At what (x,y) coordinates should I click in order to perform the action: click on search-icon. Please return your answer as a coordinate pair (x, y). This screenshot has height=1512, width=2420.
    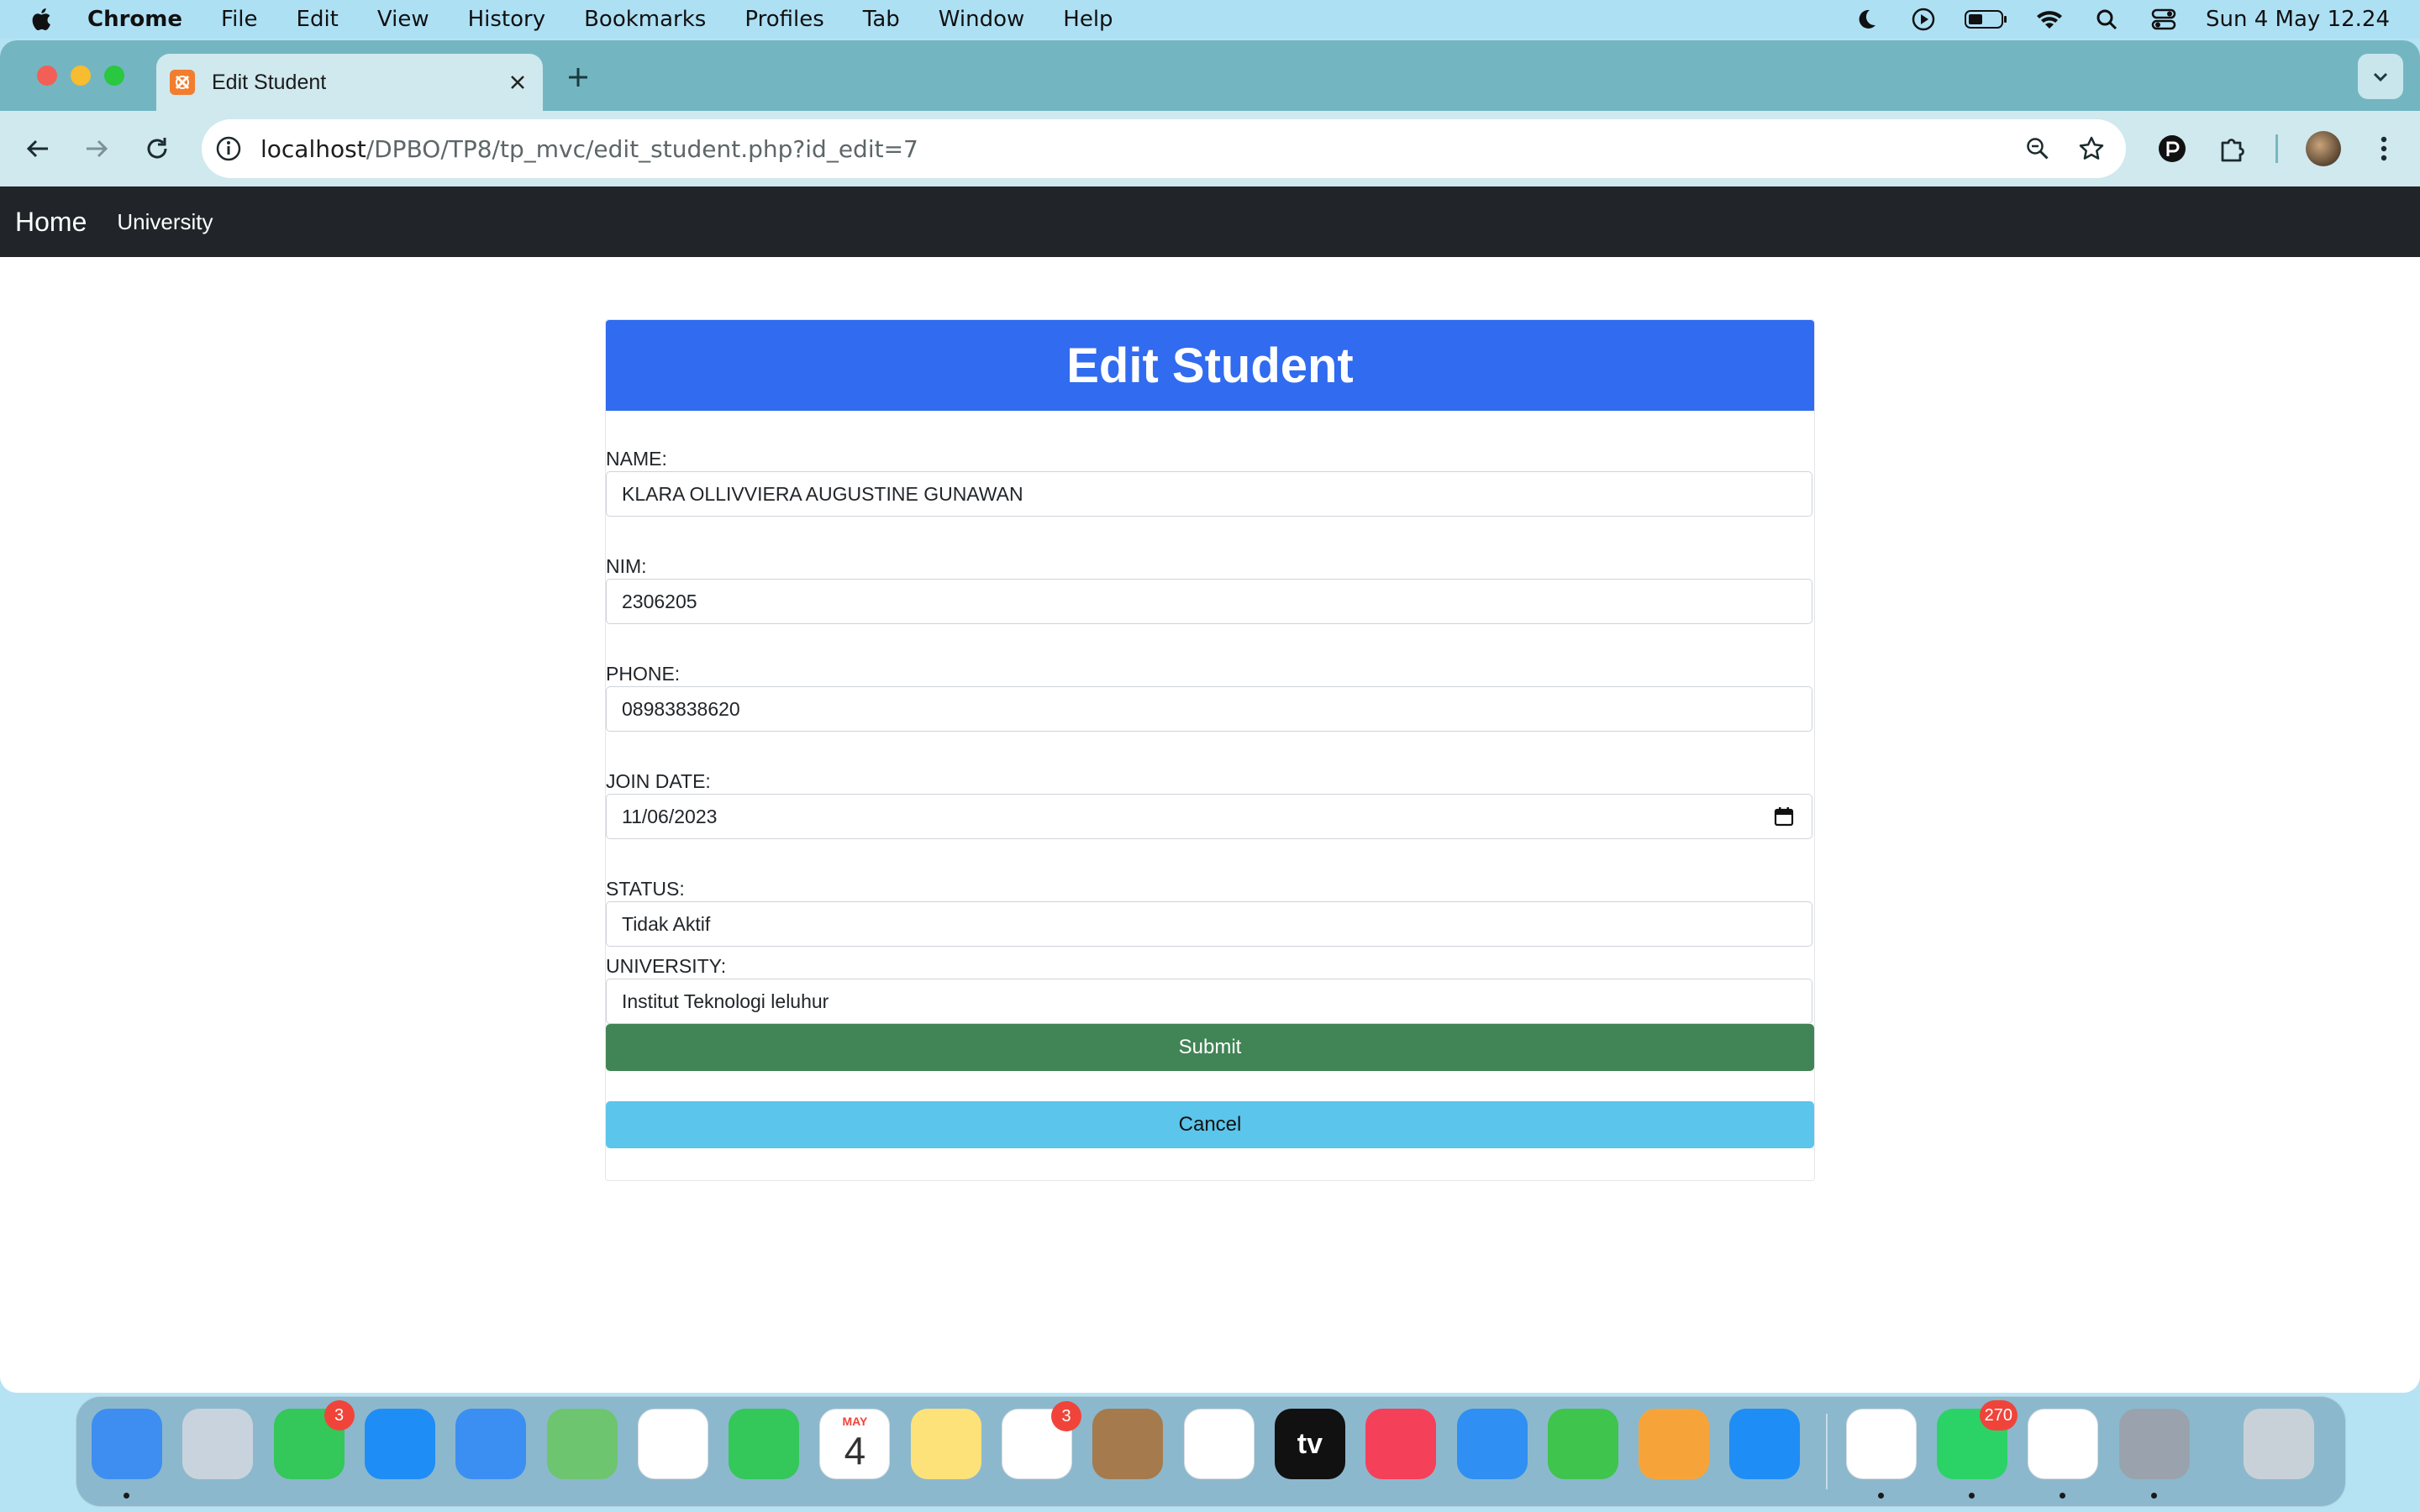
    Looking at the image, I should click on (2106, 19).